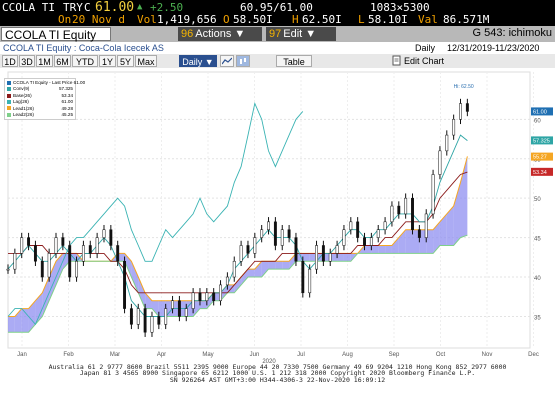  What do you see at coordinates (464, 87) in the screenshot?
I see `hi-label: Hi: 62.50` at bounding box center [464, 87].